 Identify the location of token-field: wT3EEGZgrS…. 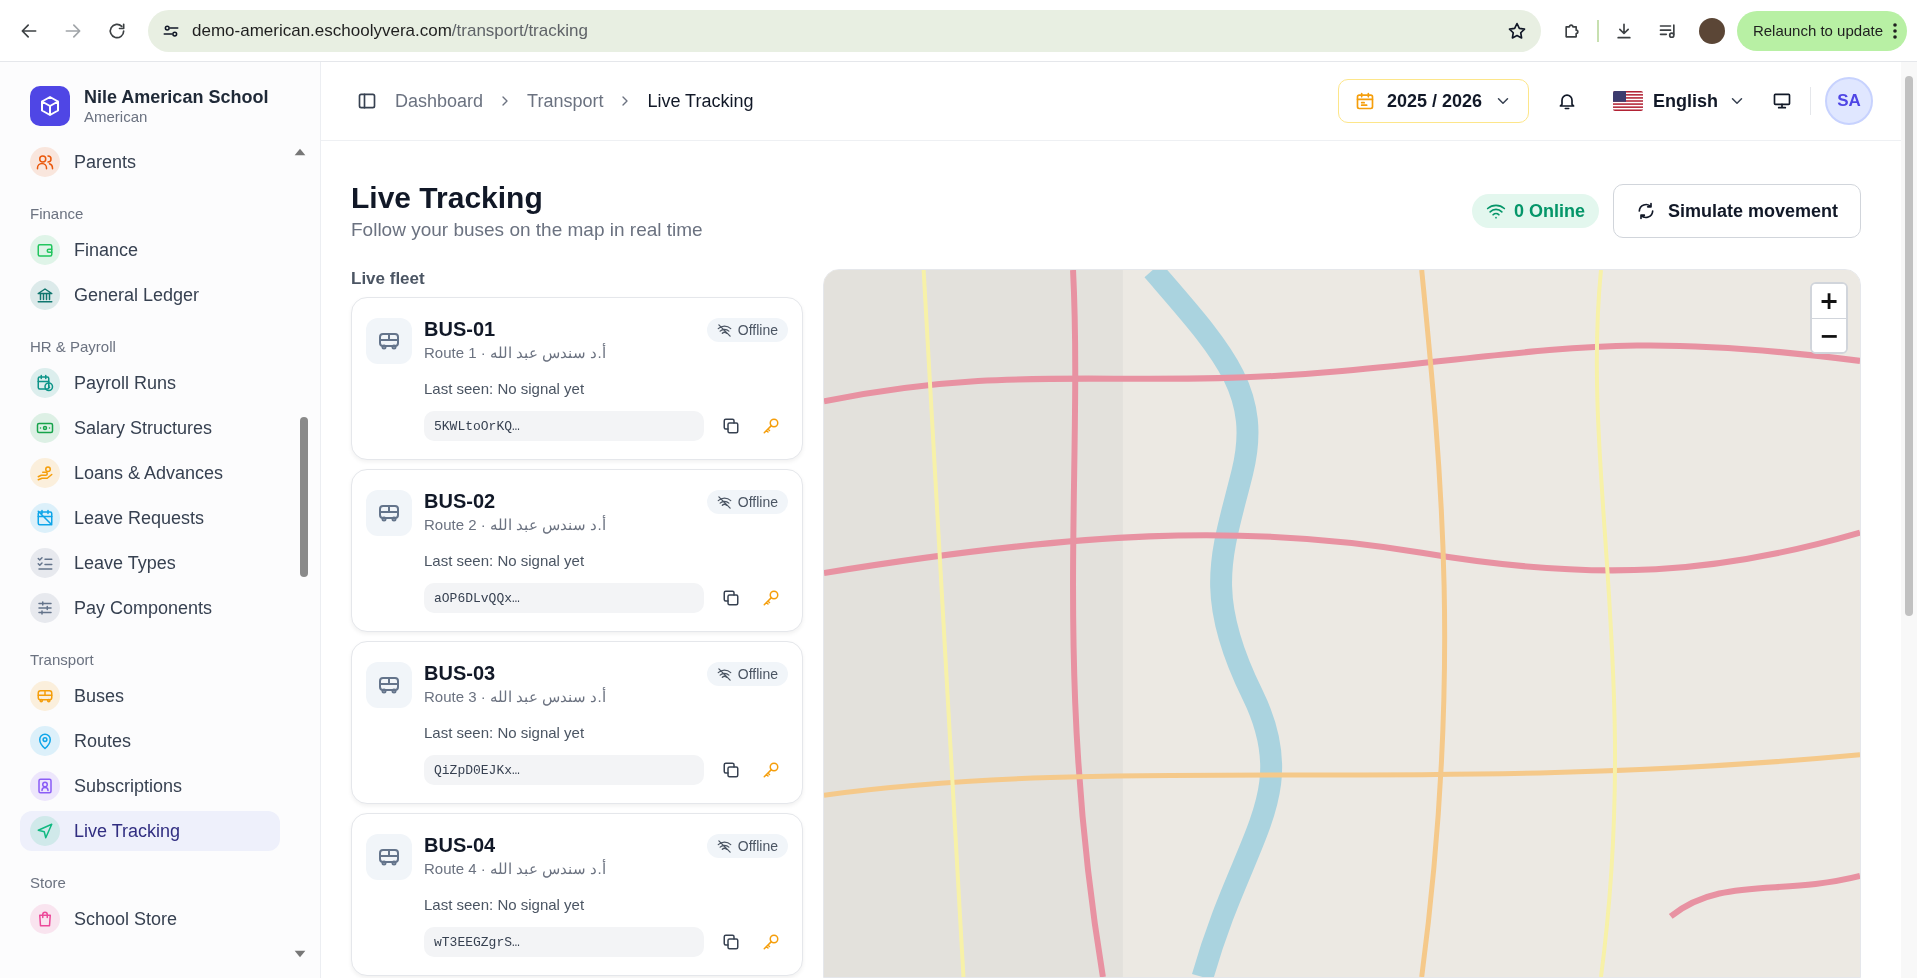
(564, 942).